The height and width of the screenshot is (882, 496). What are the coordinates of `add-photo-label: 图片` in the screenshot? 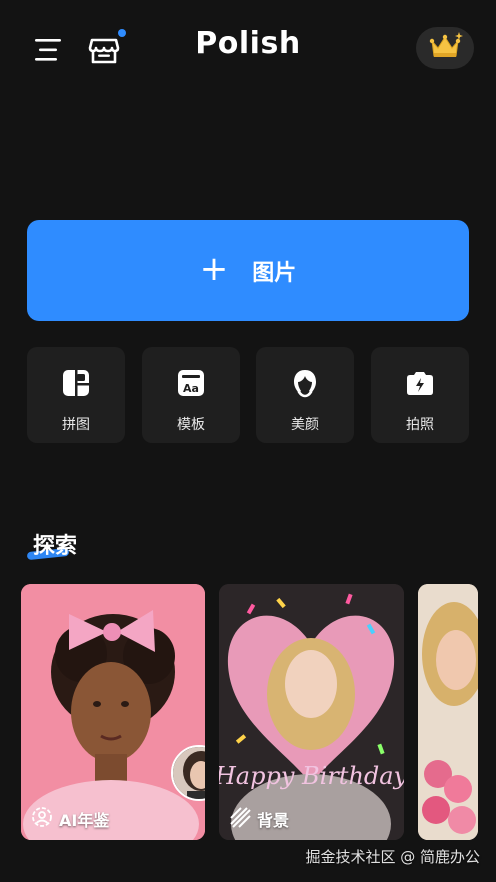 It's located at (274, 273).